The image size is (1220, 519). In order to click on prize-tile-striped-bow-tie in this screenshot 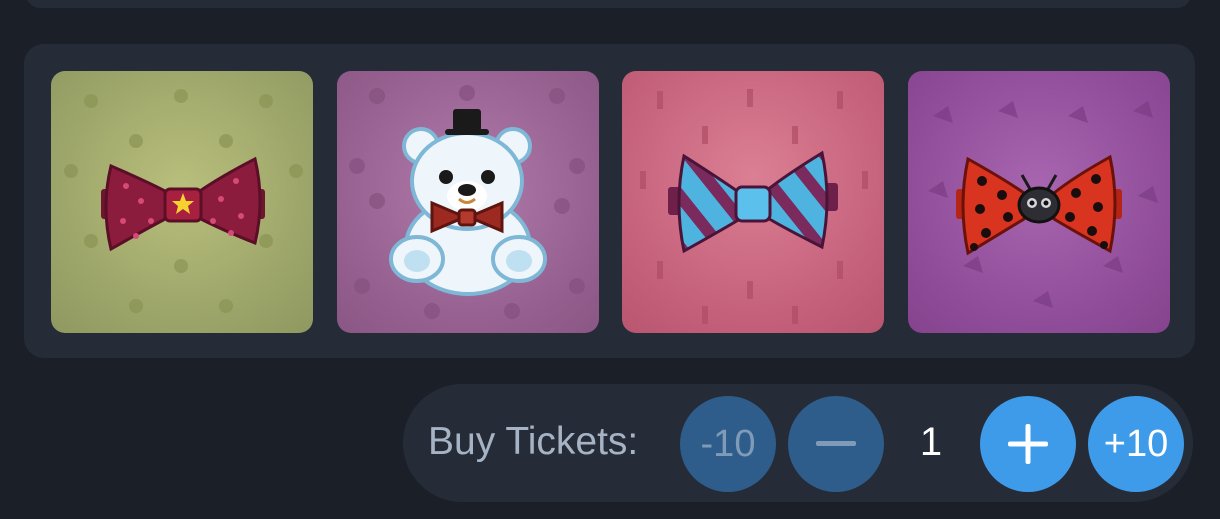, I will do `click(753, 202)`.